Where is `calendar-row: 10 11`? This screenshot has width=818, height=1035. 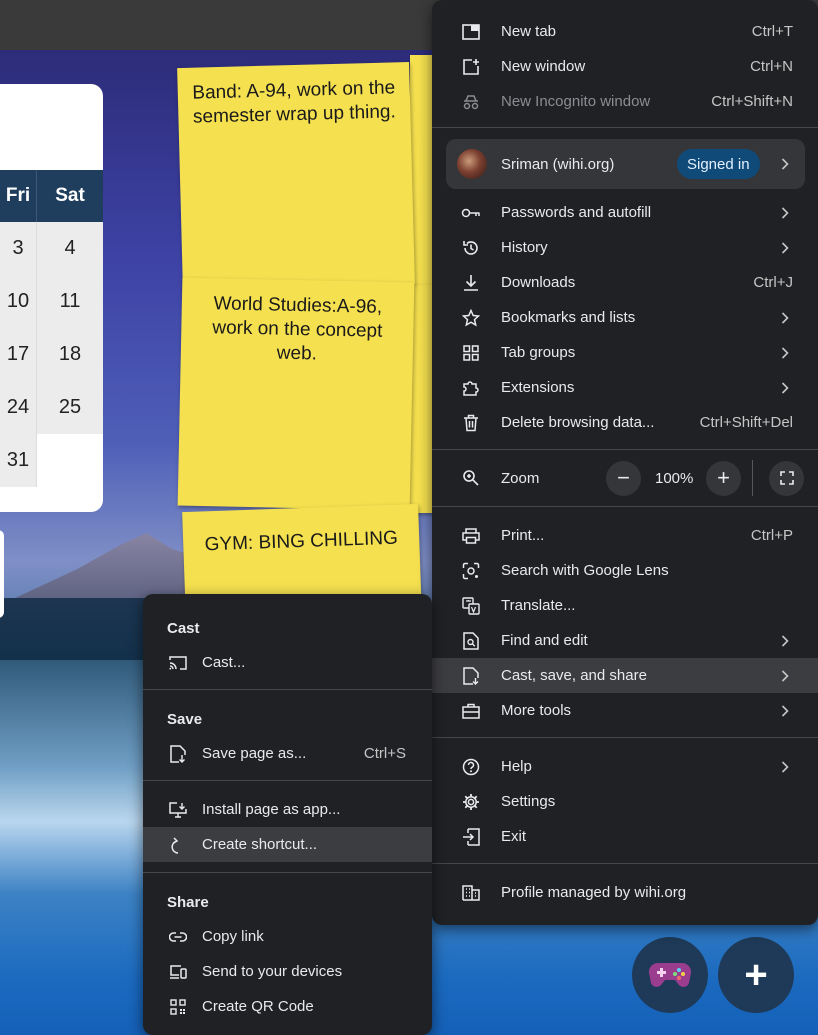 calendar-row: 10 11 is located at coordinates (51, 301).